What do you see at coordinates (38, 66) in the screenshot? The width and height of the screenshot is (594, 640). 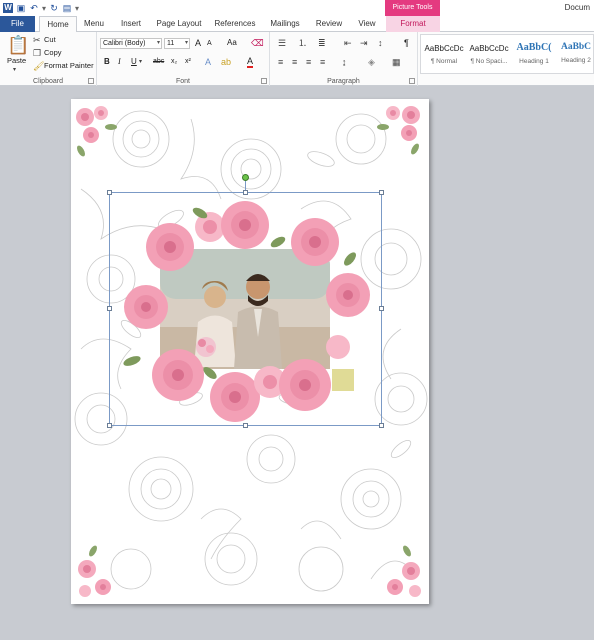 I see `format-painter-icon: 🖌` at bounding box center [38, 66].